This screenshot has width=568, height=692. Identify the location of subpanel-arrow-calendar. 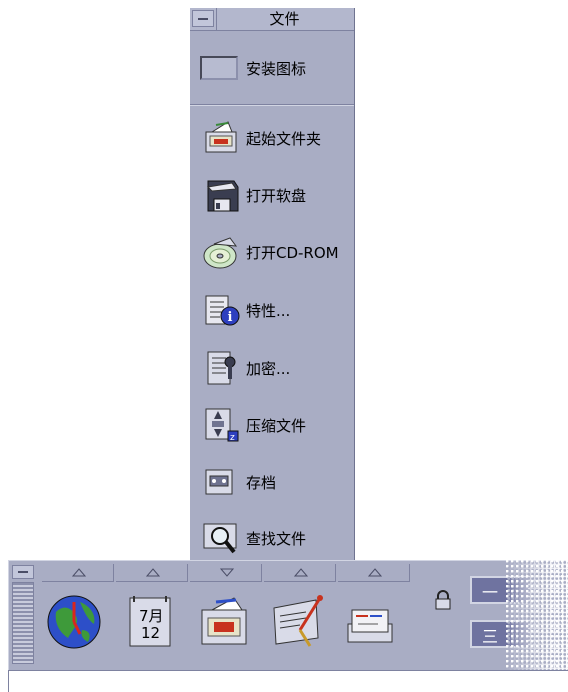
(152, 573).